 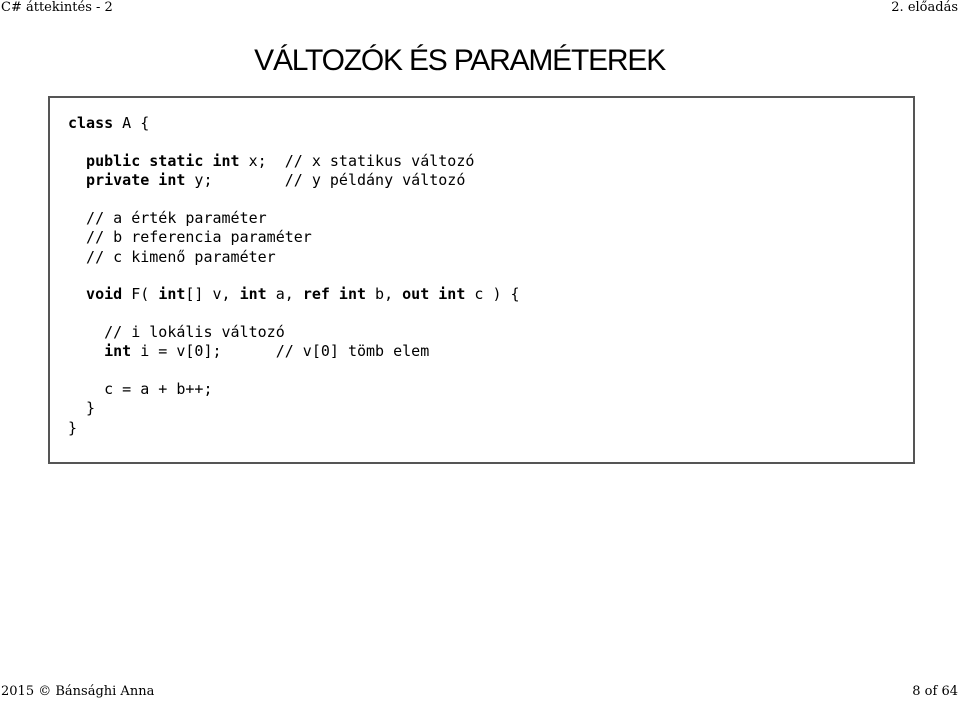 What do you see at coordinates (78, 691) in the screenshot?
I see `footer-author: 2015 © Bánsághi Anna` at bounding box center [78, 691].